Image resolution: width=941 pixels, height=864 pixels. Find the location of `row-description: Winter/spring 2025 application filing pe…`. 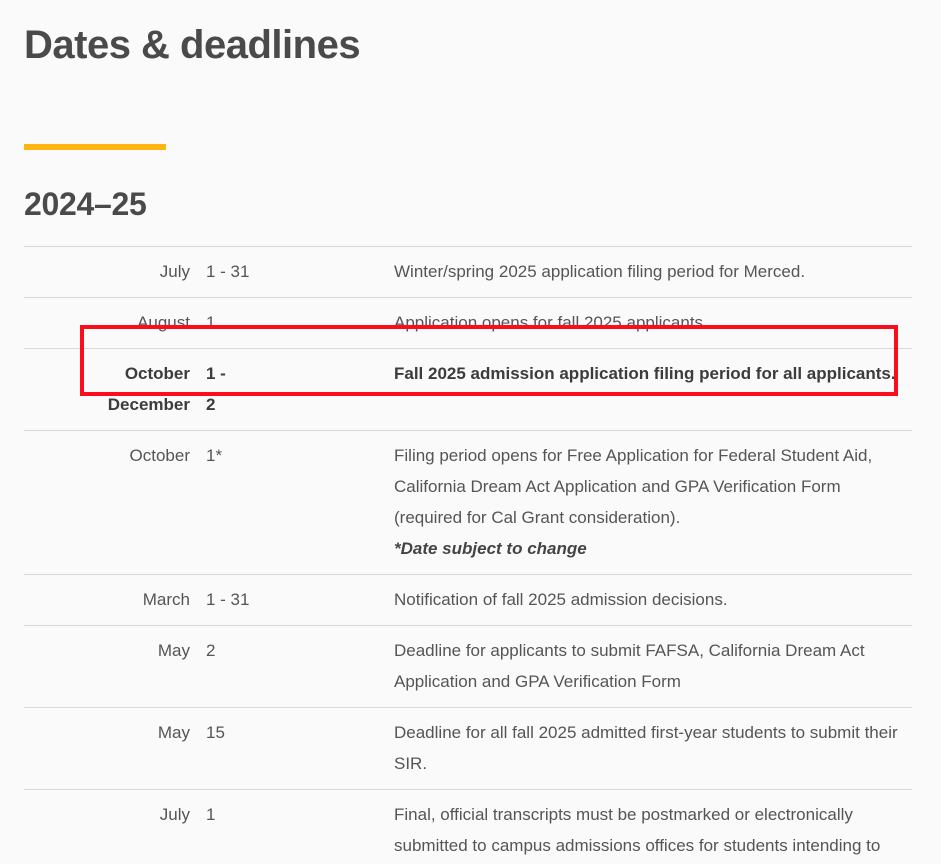

row-description: Winter/spring 2025 application filing pe… is located at coordinates (653, 272).